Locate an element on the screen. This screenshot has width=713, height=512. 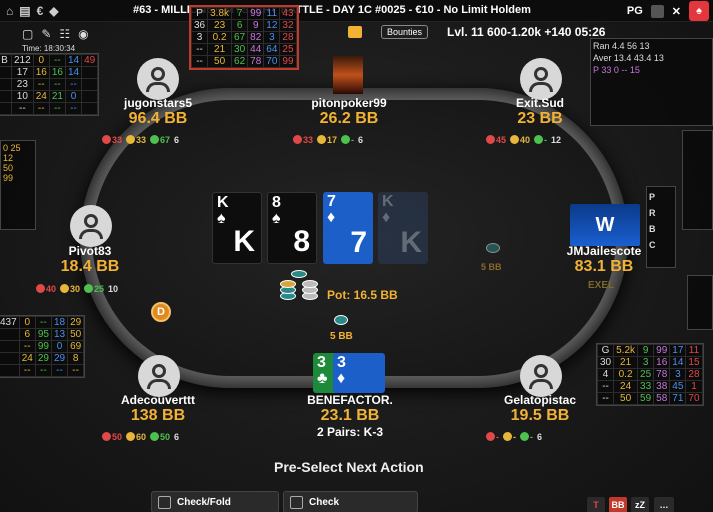
player-stats: 45 40 - 12 is located at coordinates (523, 140).